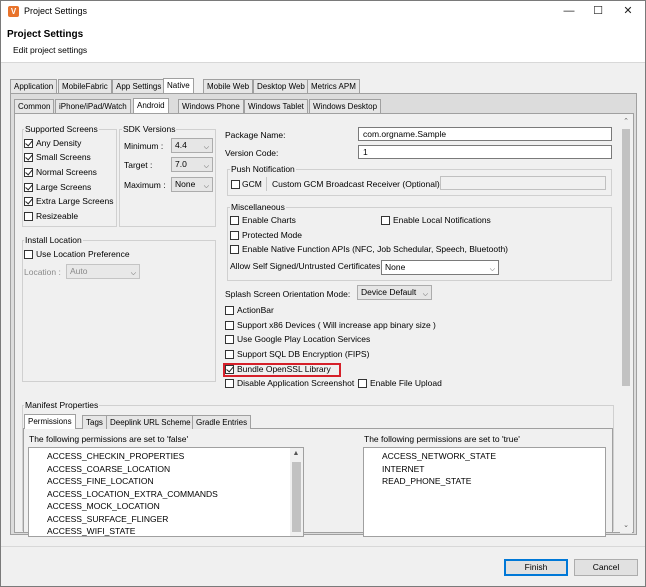  What do you see at coordinates (94, 422) in the screenshot?
I see `tab-tags: Tags` at bounding box center [94, 422].